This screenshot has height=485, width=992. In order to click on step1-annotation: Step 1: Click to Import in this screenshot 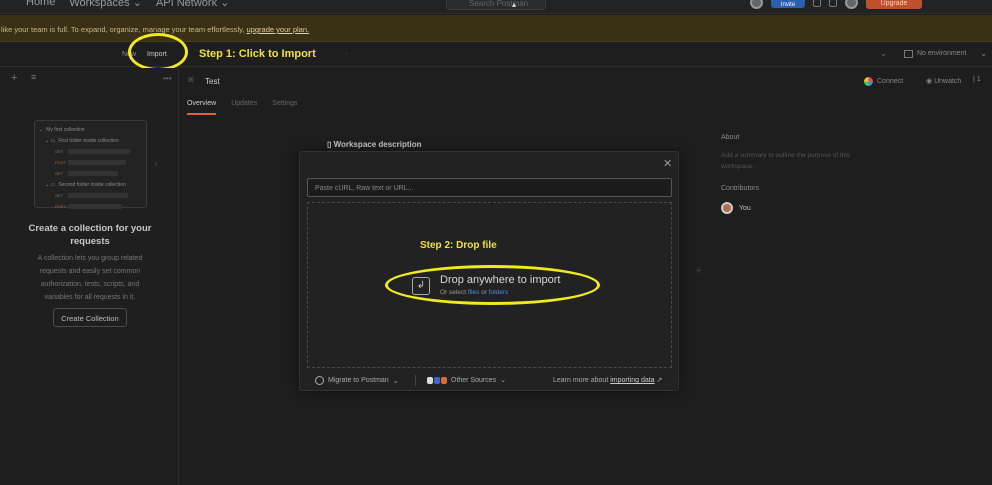, I will do `click(257, 54)`.